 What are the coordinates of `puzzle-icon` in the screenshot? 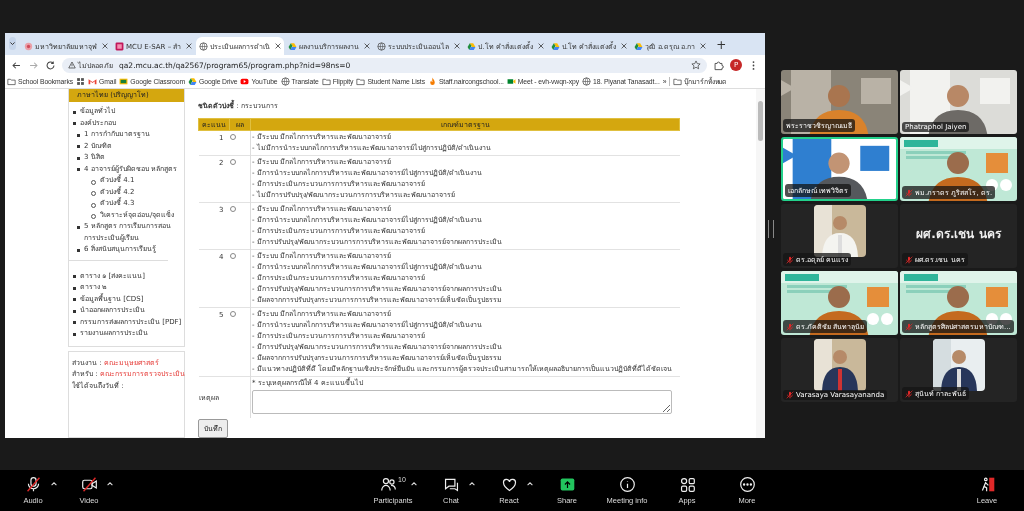 It's located at (718, 65).